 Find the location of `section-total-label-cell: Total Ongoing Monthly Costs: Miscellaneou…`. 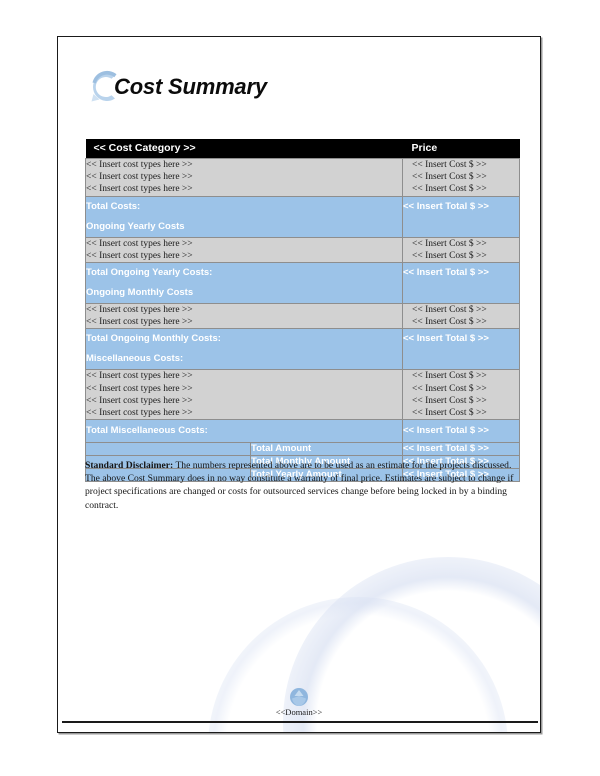

section-total-label-cell: Total Ongoing Monthly Costs: Miscellaneou… is located at coordinates (244, 349).